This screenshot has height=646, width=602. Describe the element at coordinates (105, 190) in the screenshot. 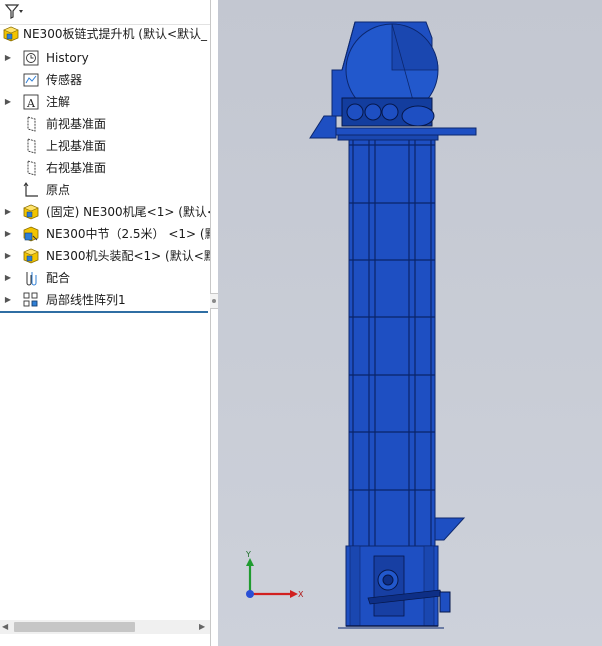

I see `tree-item: 原点` at that location.